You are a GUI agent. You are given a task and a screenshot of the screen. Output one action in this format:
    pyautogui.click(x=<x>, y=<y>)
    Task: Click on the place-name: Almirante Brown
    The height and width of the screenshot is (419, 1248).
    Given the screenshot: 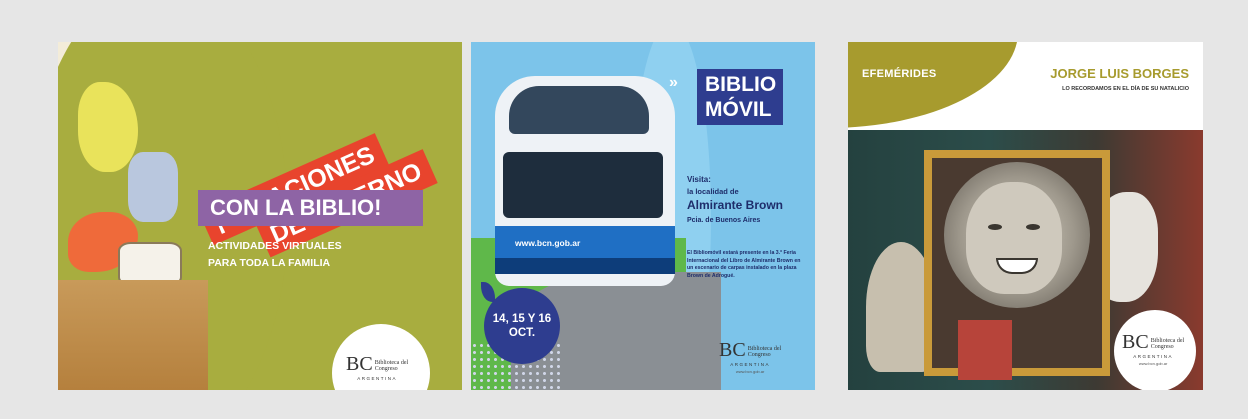 What is the action you would take?
    pyautogui.click(x=735, y=205)
    